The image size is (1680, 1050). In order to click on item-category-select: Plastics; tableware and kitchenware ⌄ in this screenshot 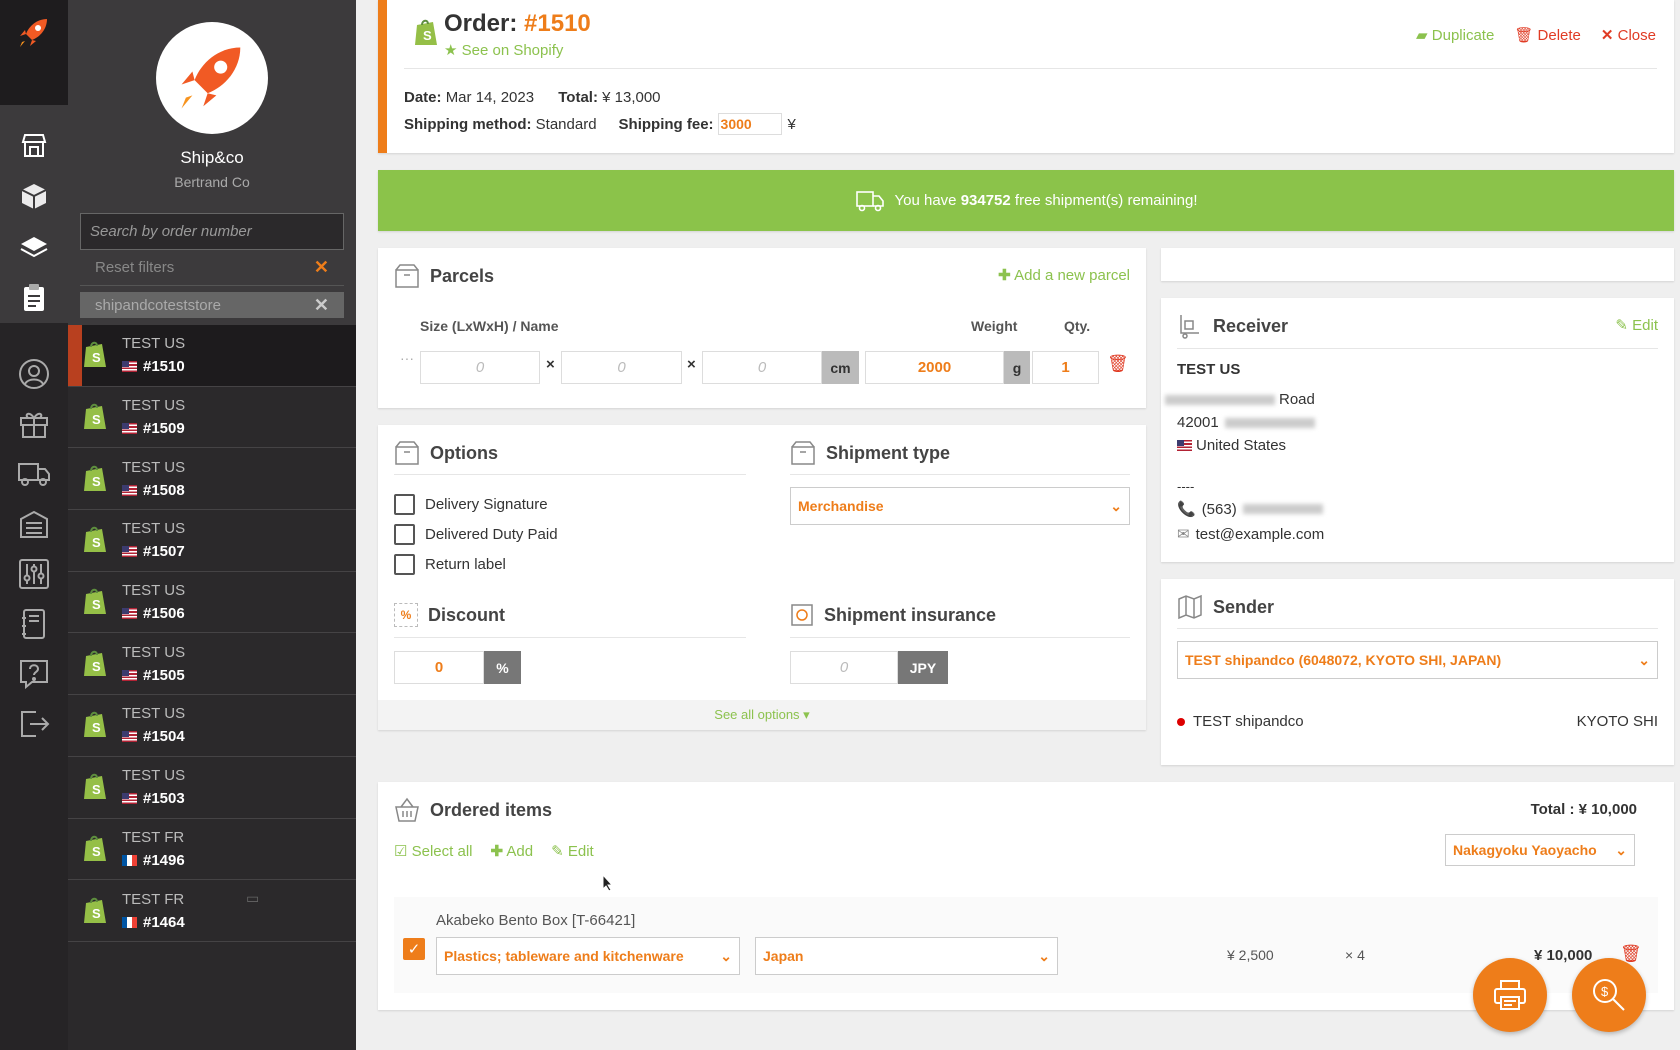, I will do `click(588, 956)`.